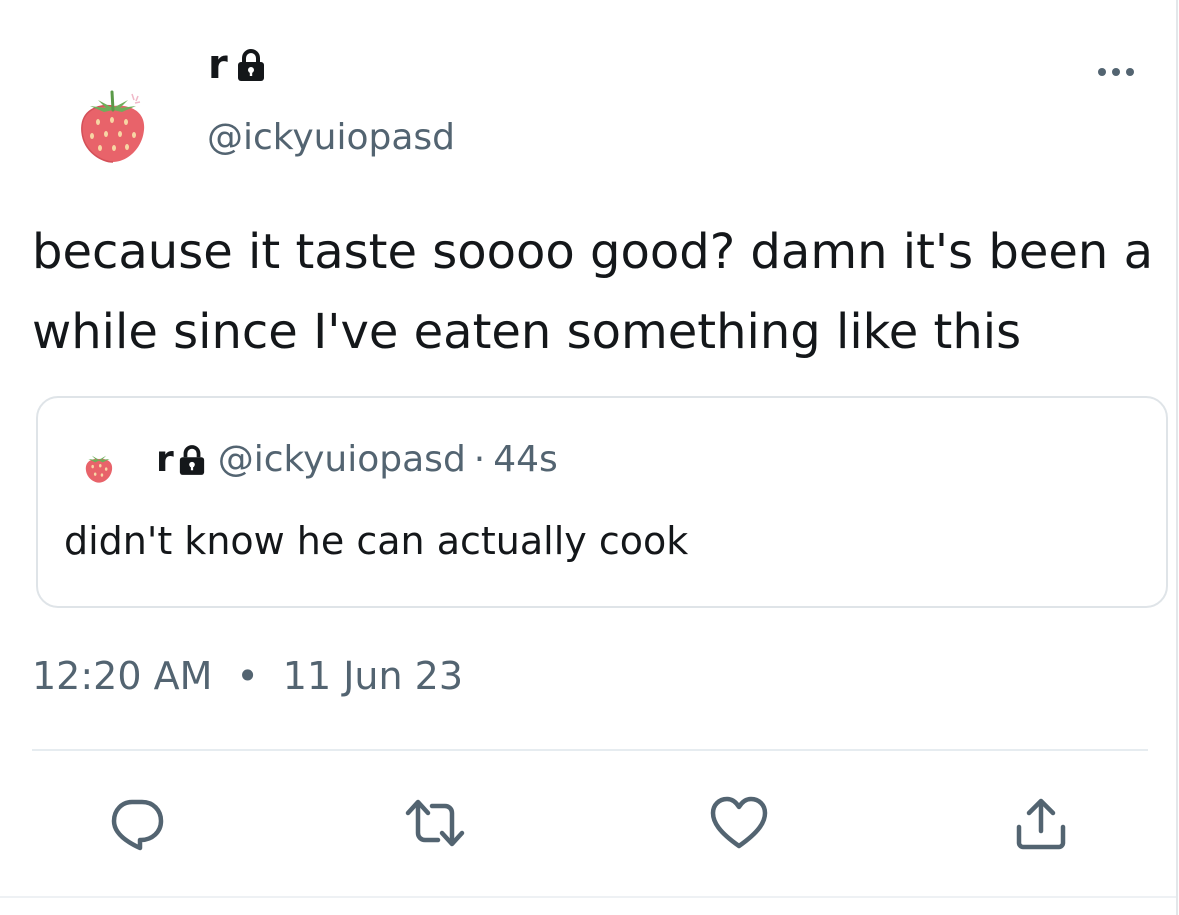 The height and width of the screenshot is (915, 1179). Describe the element at coordinates (1116, 72) in the screenshot. I see `more-dots-icon` at that location.